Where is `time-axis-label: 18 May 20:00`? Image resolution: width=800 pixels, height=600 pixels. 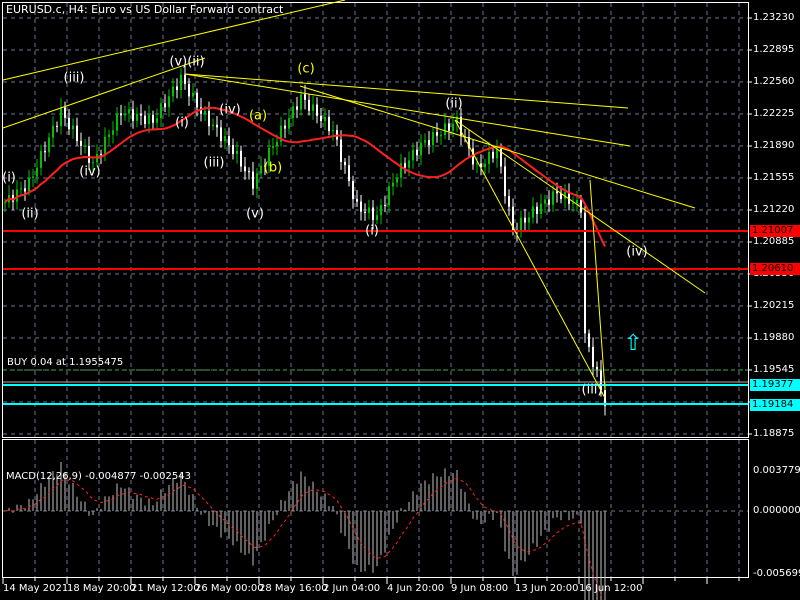 time-axis-label: 18 May 20:00 is located at coordinates (101, 588).